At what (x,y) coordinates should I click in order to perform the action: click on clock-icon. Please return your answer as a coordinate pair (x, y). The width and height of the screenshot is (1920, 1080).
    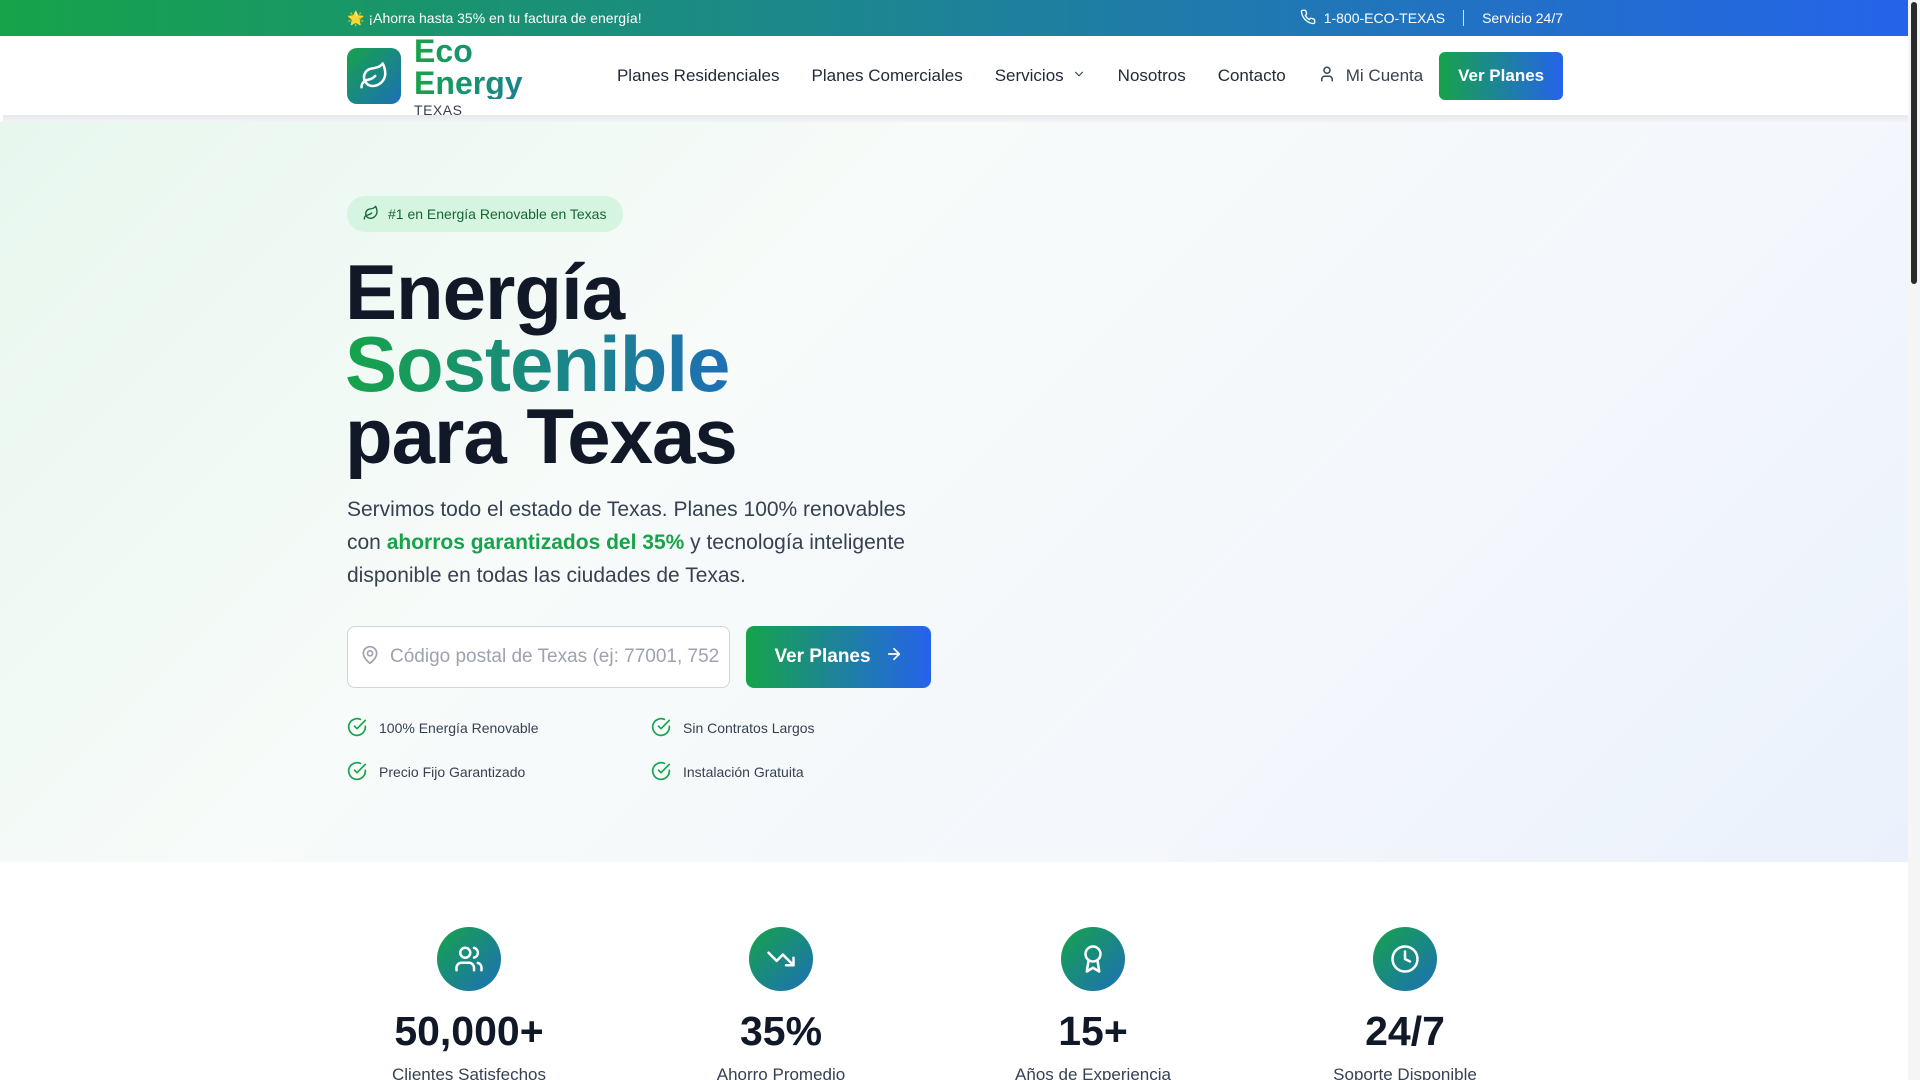
    Looking at the image, I should click on (1405, 959).